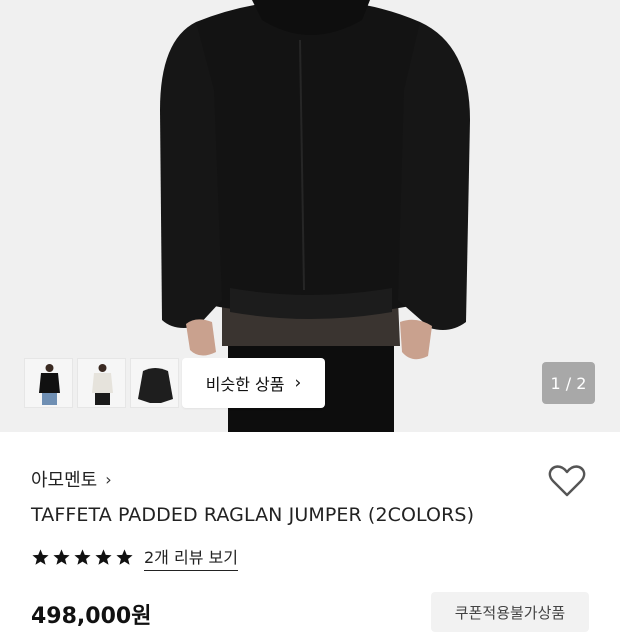  What do you see at coordinates (568, 383) in the screenshot?
I see `image-counter: 1 / 2` at bounding box center [568, 383].